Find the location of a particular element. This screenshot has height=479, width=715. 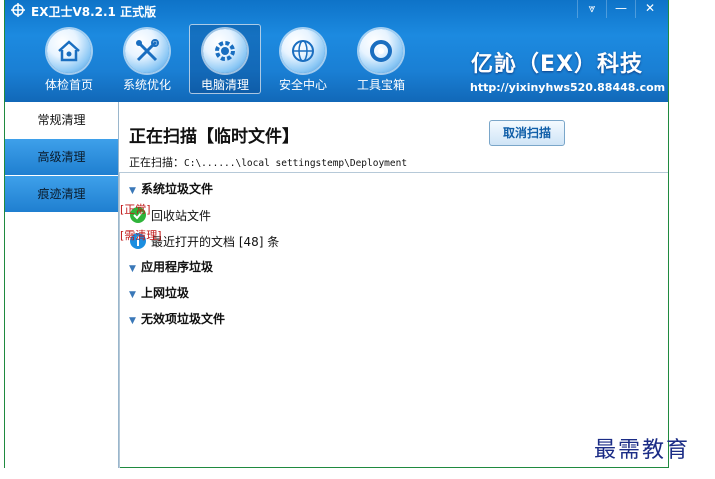

nav-item-optimize: 系统优化 is located at coordinates (147, 59).